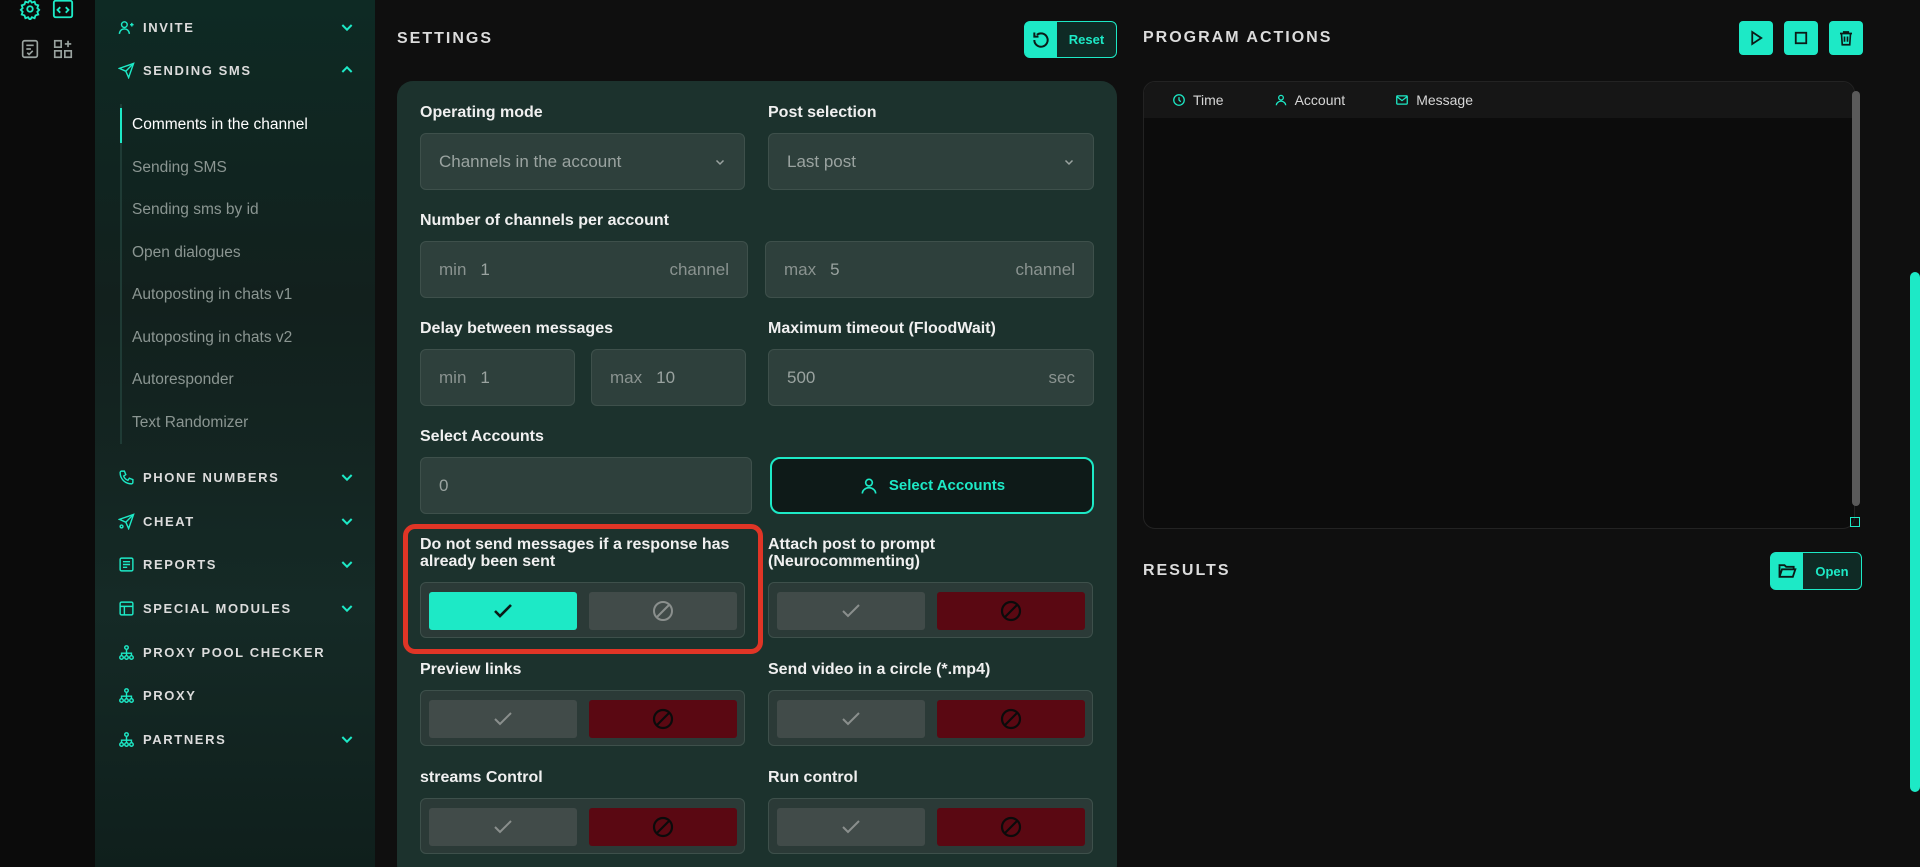 The image size is (1920, 867). What do you see at coordinates (246, 423) in the screenshot?
I see `sidebar-item-text-randomizer: Text Randomizer` at bounding box center [246, 423].